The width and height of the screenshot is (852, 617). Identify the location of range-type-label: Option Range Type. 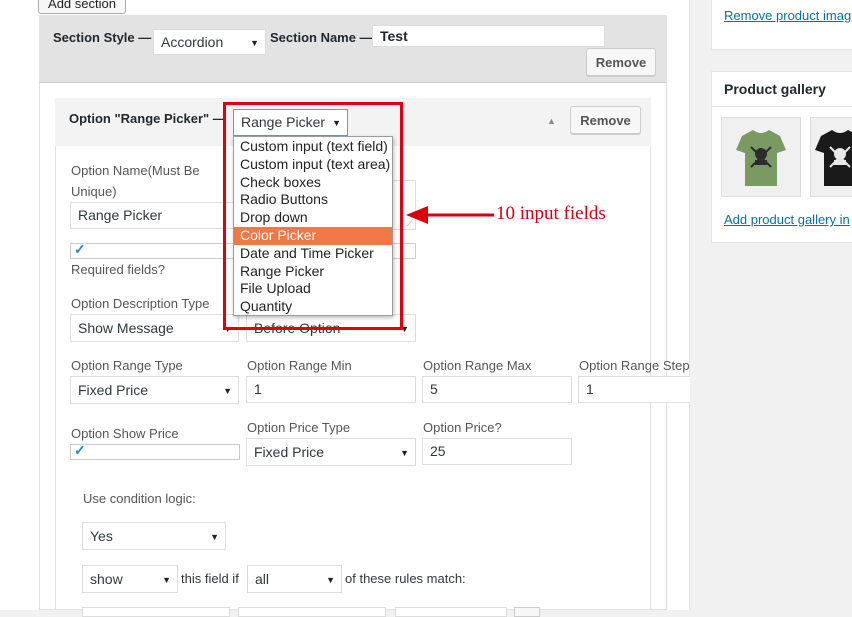
(127, 365).